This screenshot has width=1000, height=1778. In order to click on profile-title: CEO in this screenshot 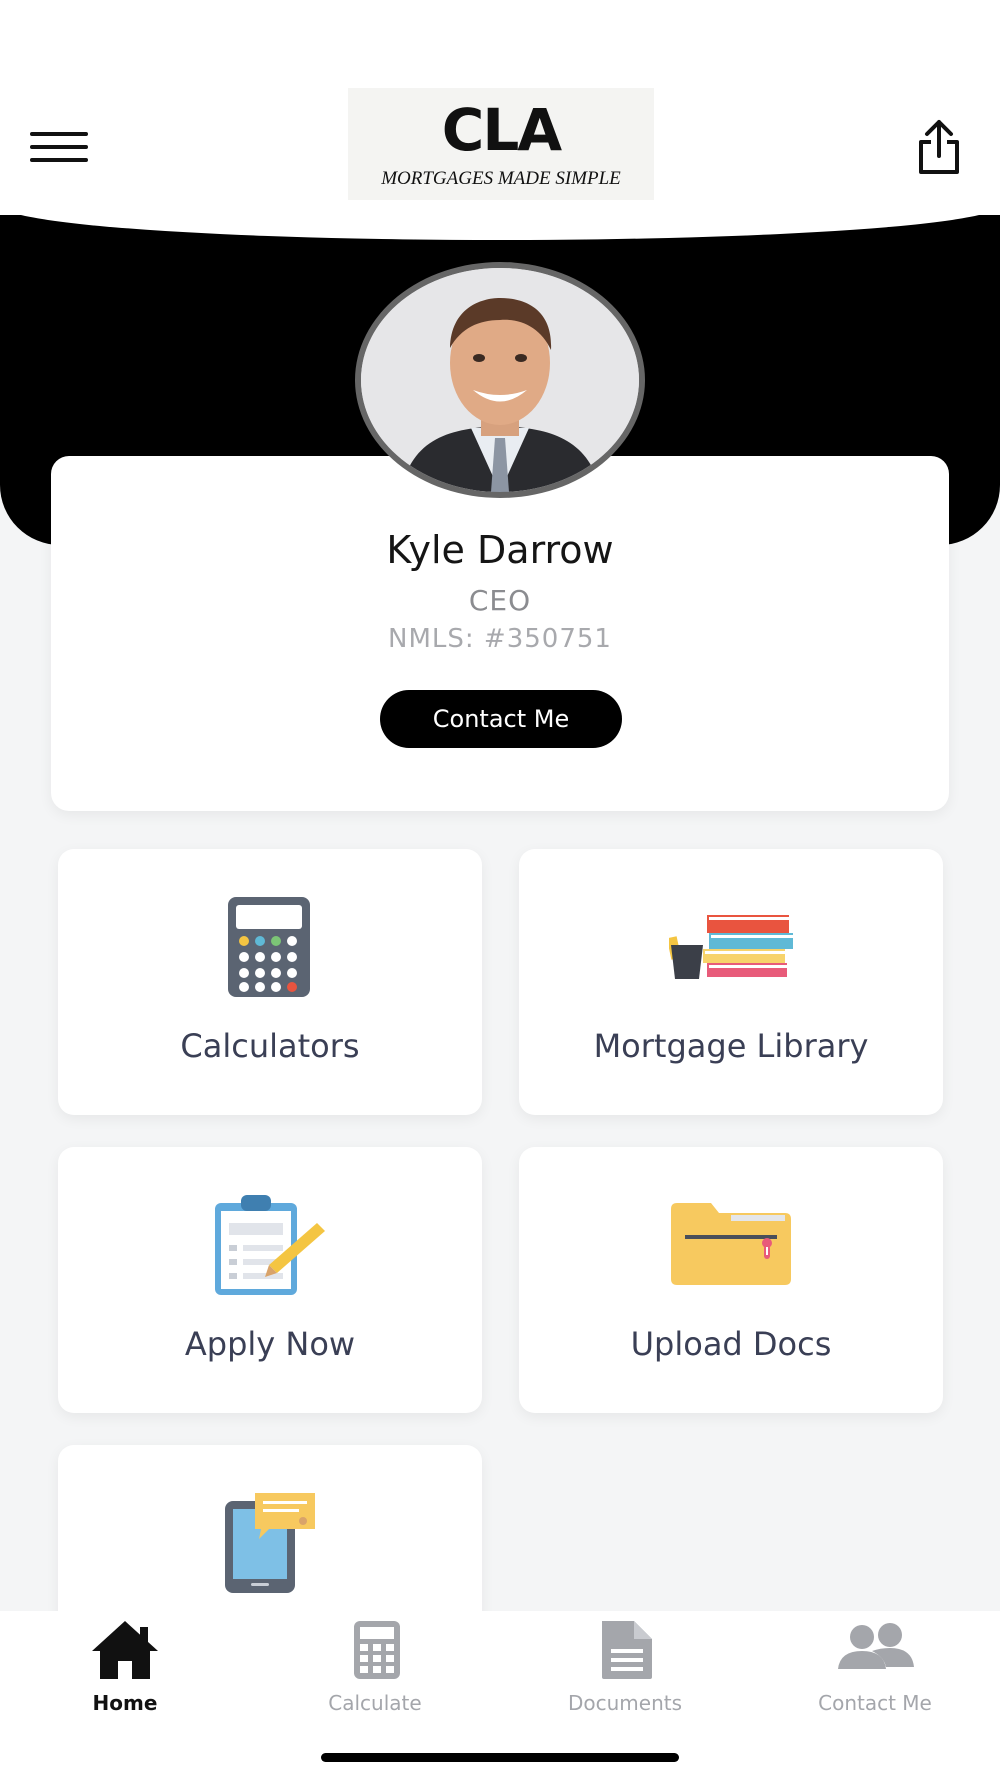, I will do `click(500, 600)`.